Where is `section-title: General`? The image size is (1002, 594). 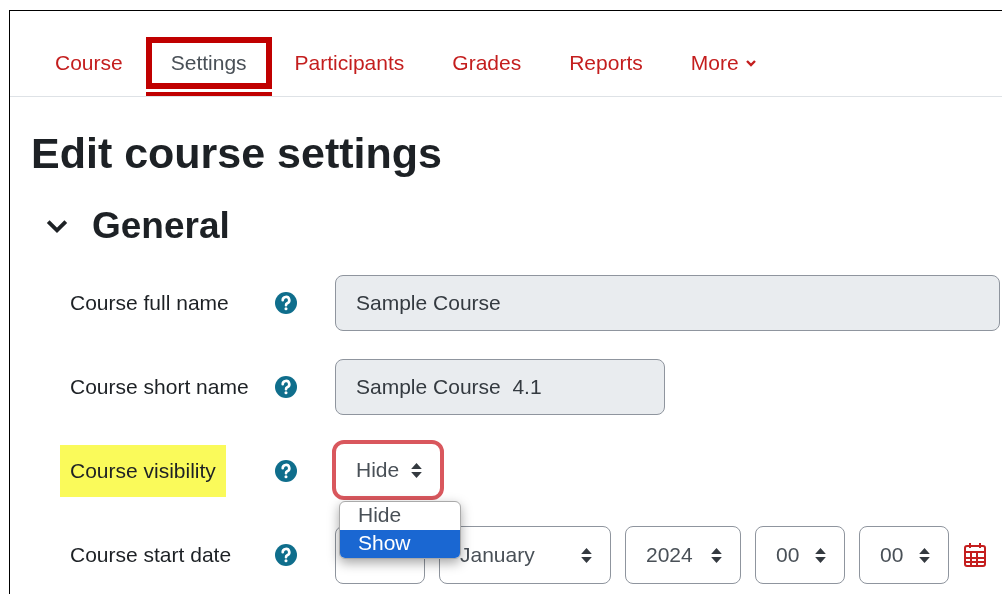 section-title: General is located at coordinates (161, 226).